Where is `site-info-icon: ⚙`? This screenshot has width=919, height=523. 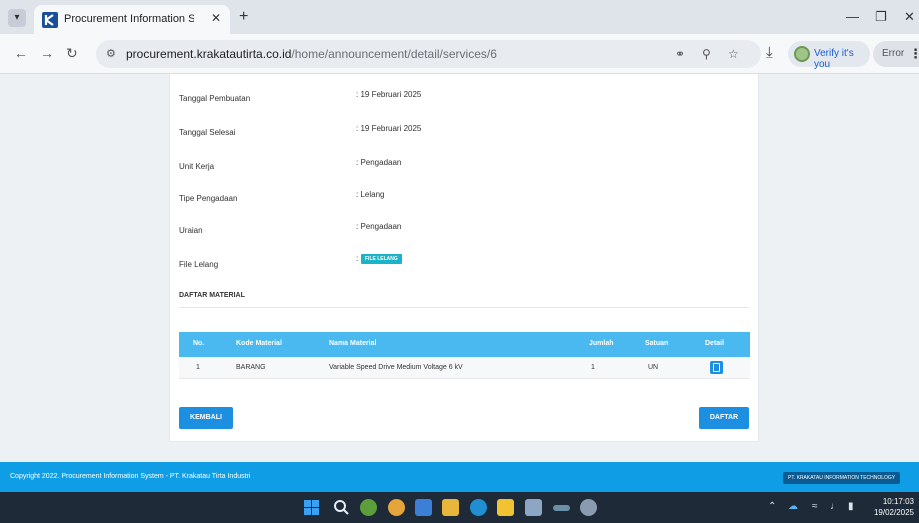
site-info-icon: ⚙ is located at coordinates (111, 53).